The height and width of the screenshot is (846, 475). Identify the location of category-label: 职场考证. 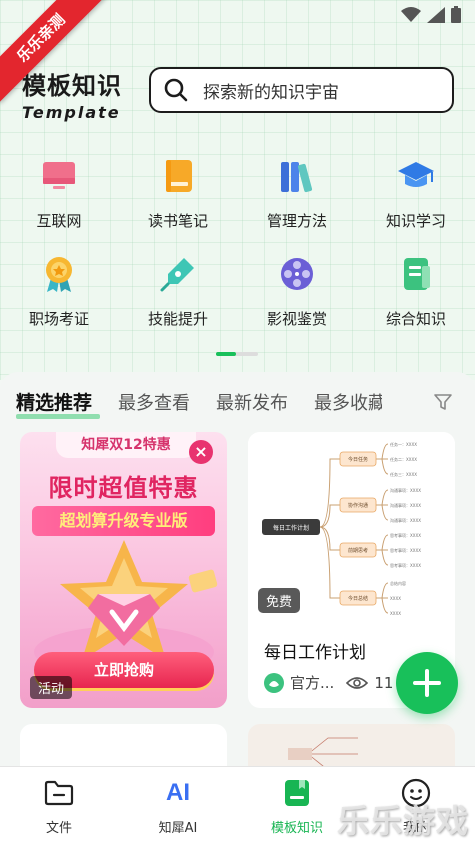
(58, 319).